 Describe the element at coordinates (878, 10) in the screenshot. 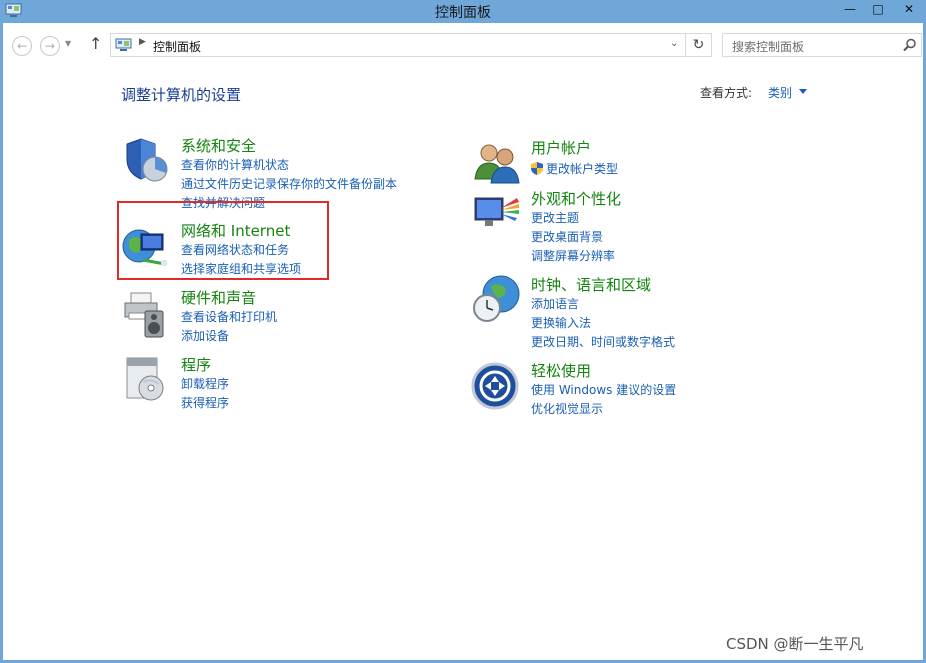

I see `maximize-button: □` at that location.